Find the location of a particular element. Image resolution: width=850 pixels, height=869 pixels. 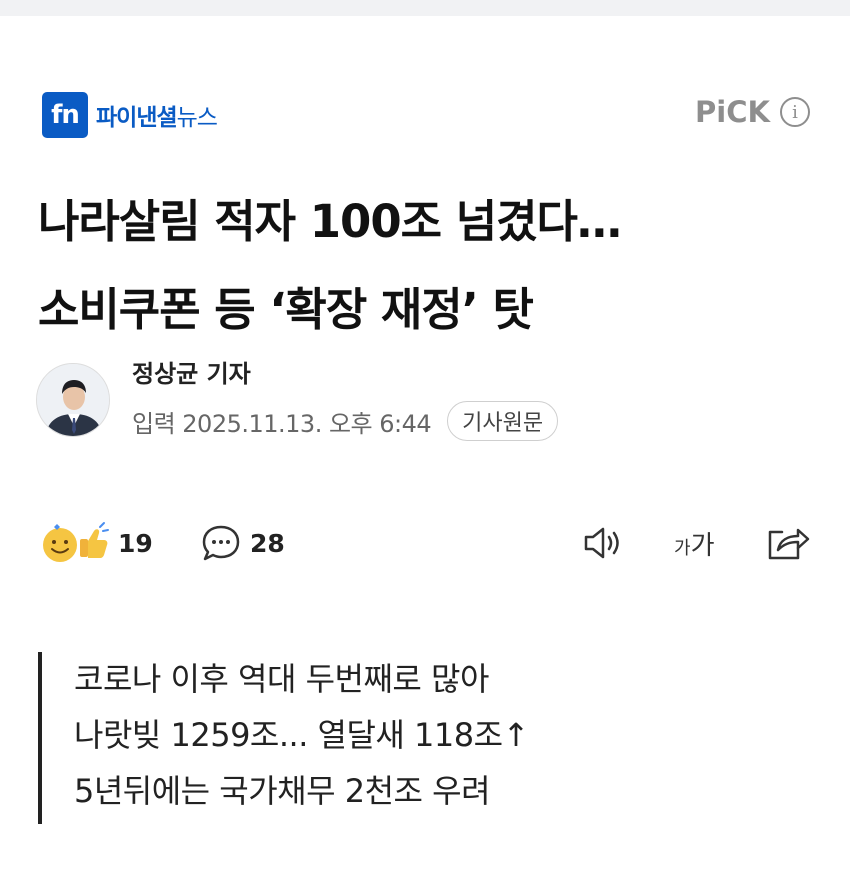

summary-line: 나랏빚 1259조... 열달새 118조↑ is located at coordinates (301, 735).